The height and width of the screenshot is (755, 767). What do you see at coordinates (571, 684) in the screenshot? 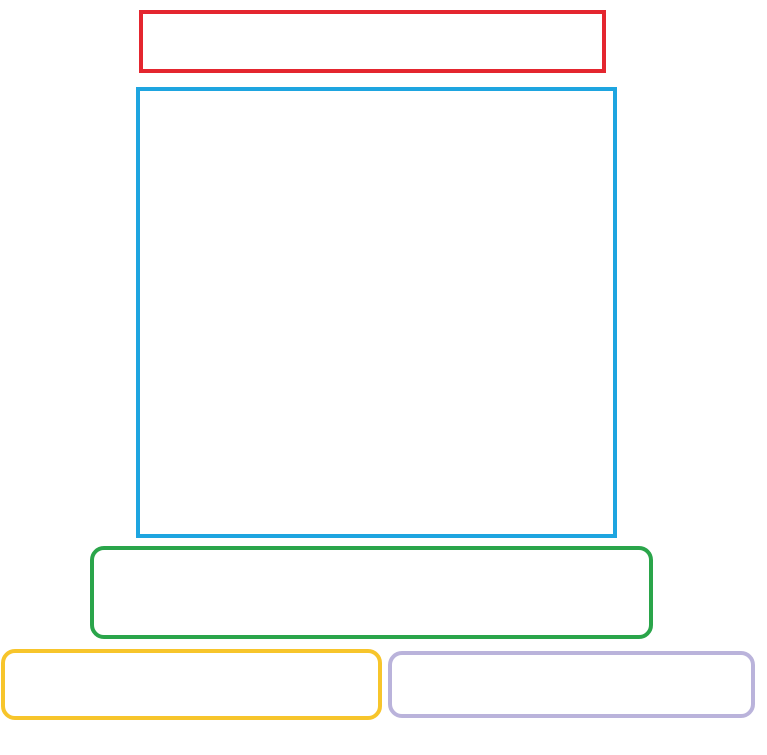
I see `right-button` at bounding box center [571, 684].